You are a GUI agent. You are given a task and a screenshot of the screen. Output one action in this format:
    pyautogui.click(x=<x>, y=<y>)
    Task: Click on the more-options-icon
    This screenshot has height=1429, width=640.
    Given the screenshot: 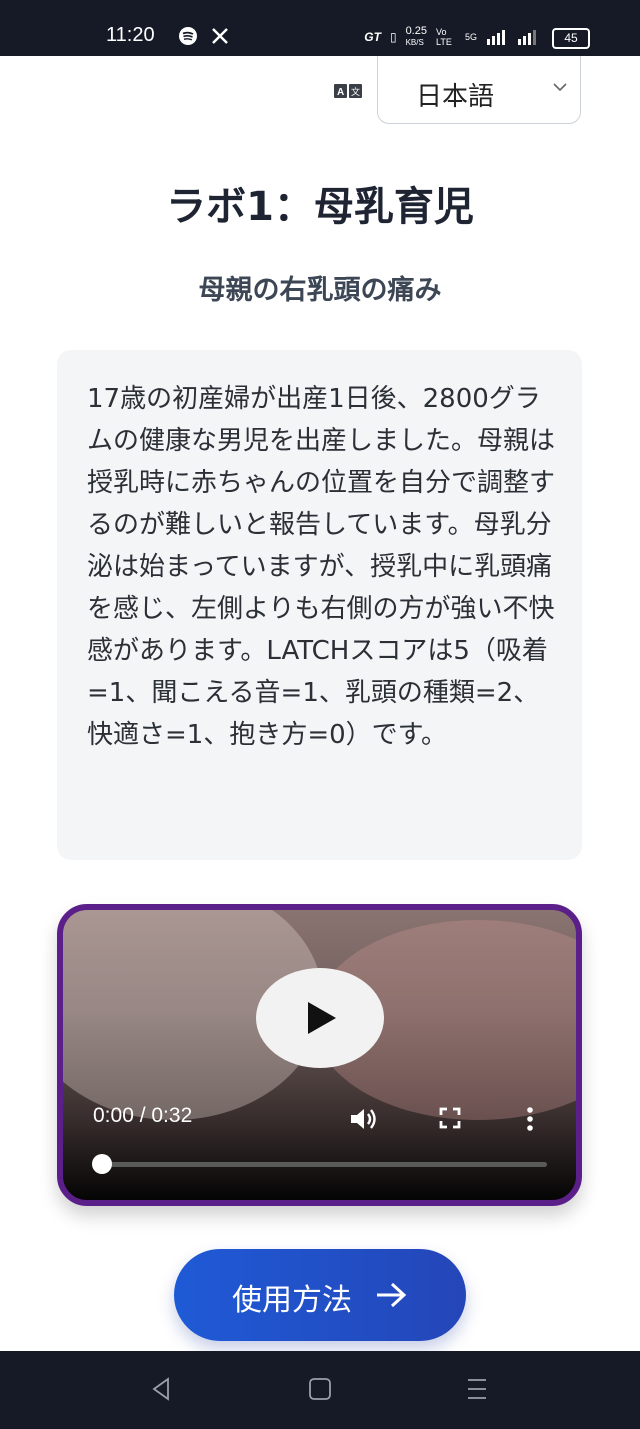 What is the action you would take?
    pyautogui.click(x=530, y=1119)
    